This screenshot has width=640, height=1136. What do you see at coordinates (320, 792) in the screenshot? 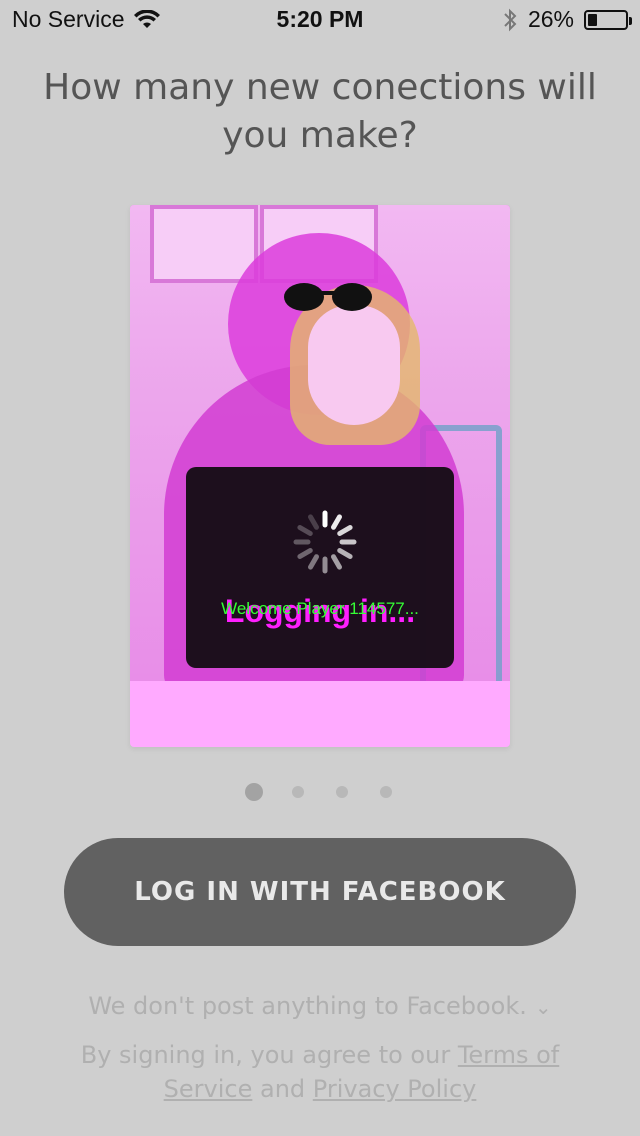
I see `page-indicator` at bounding box center [320, 792].